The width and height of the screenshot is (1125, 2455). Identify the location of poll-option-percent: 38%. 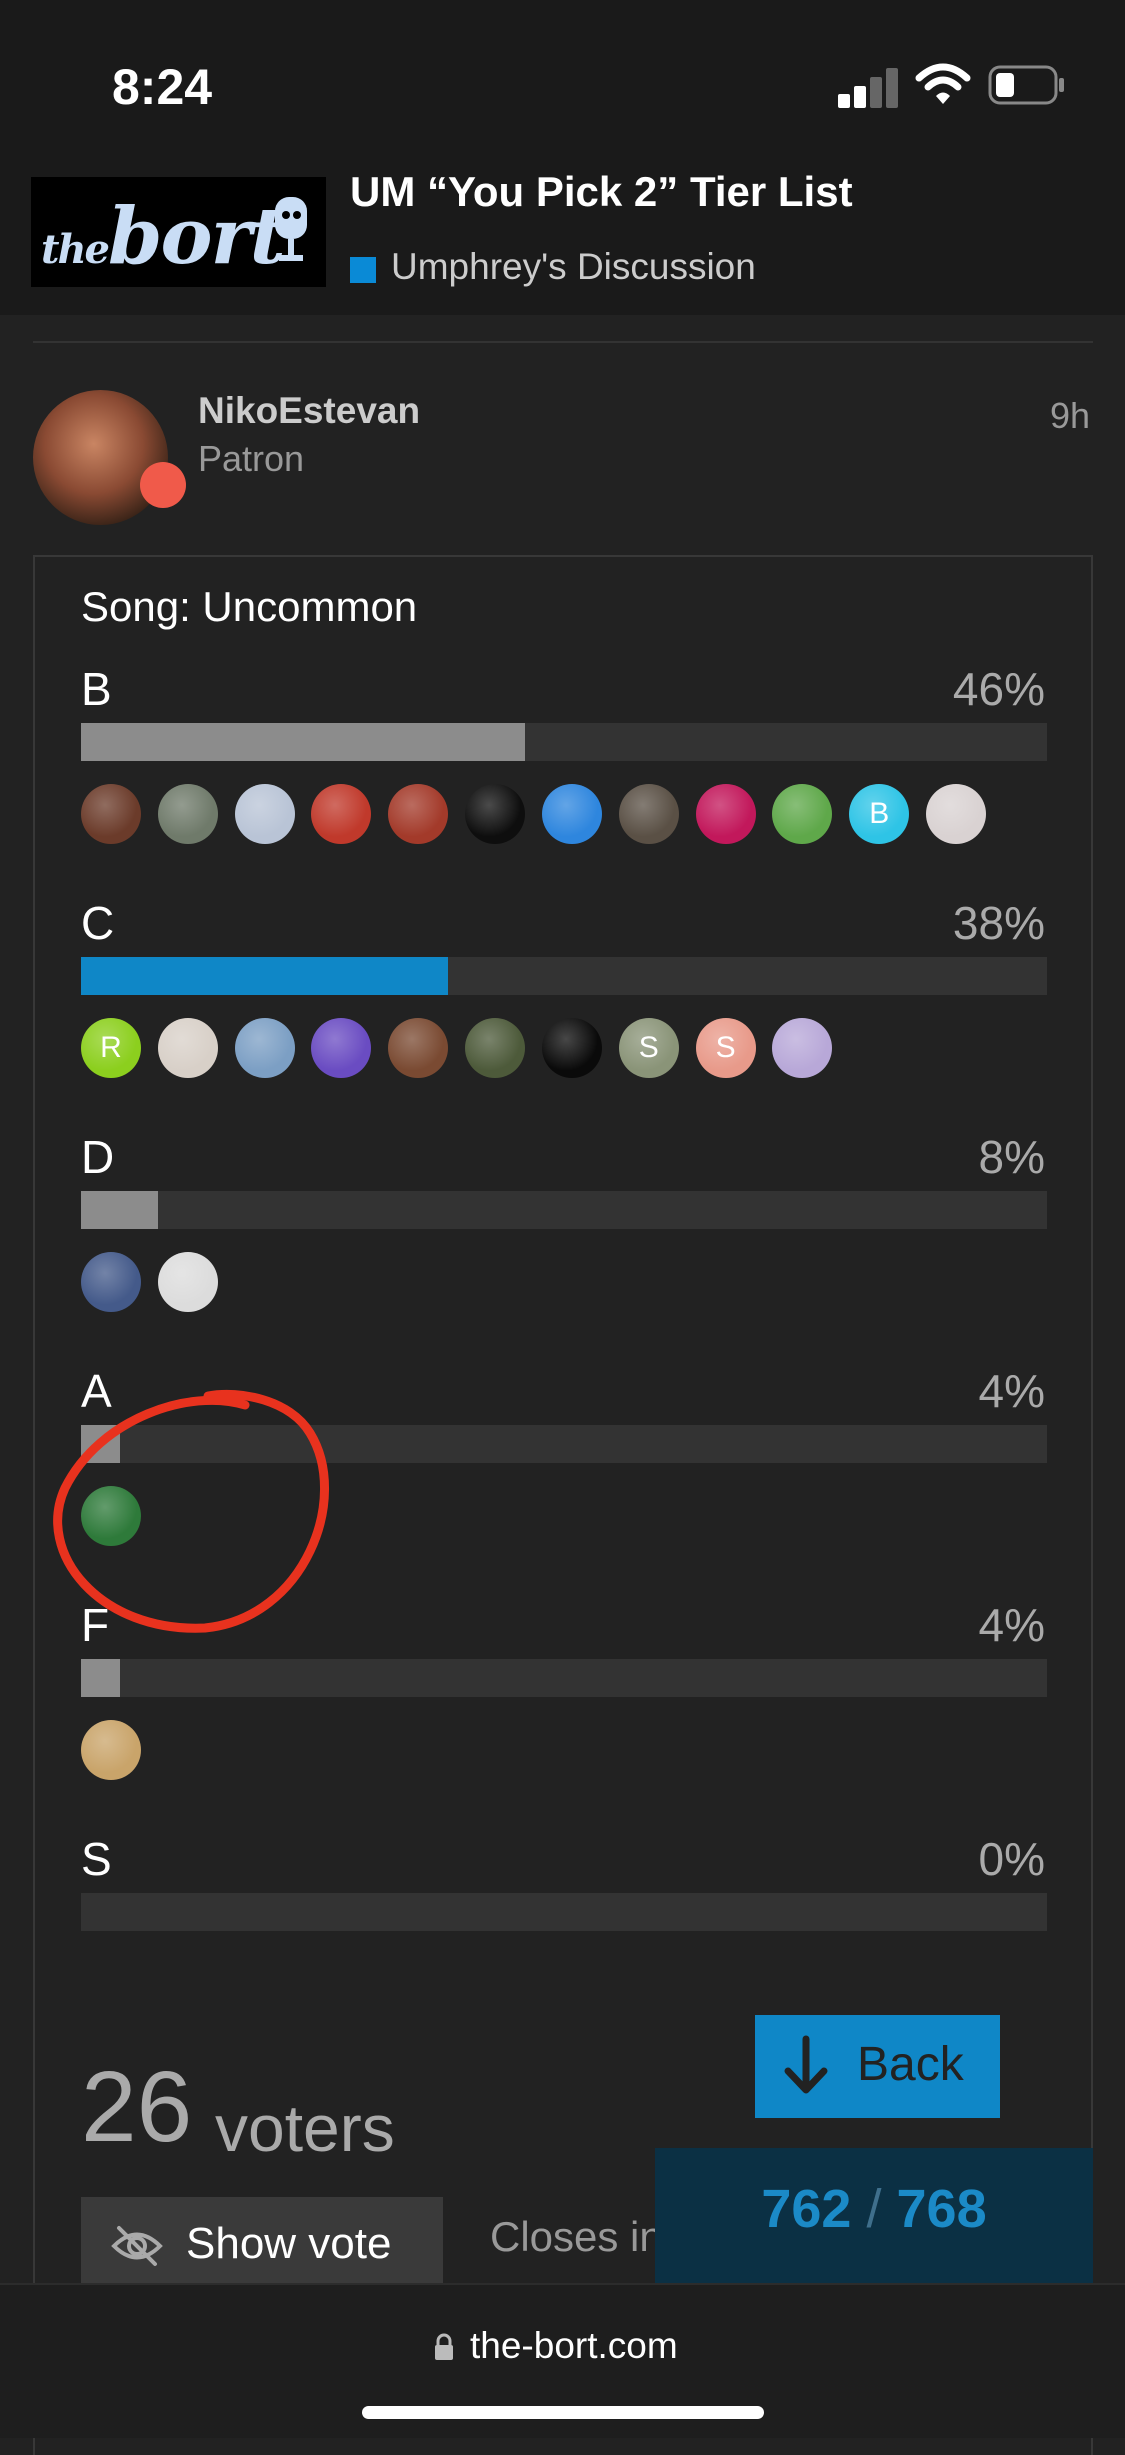
(998, 923).